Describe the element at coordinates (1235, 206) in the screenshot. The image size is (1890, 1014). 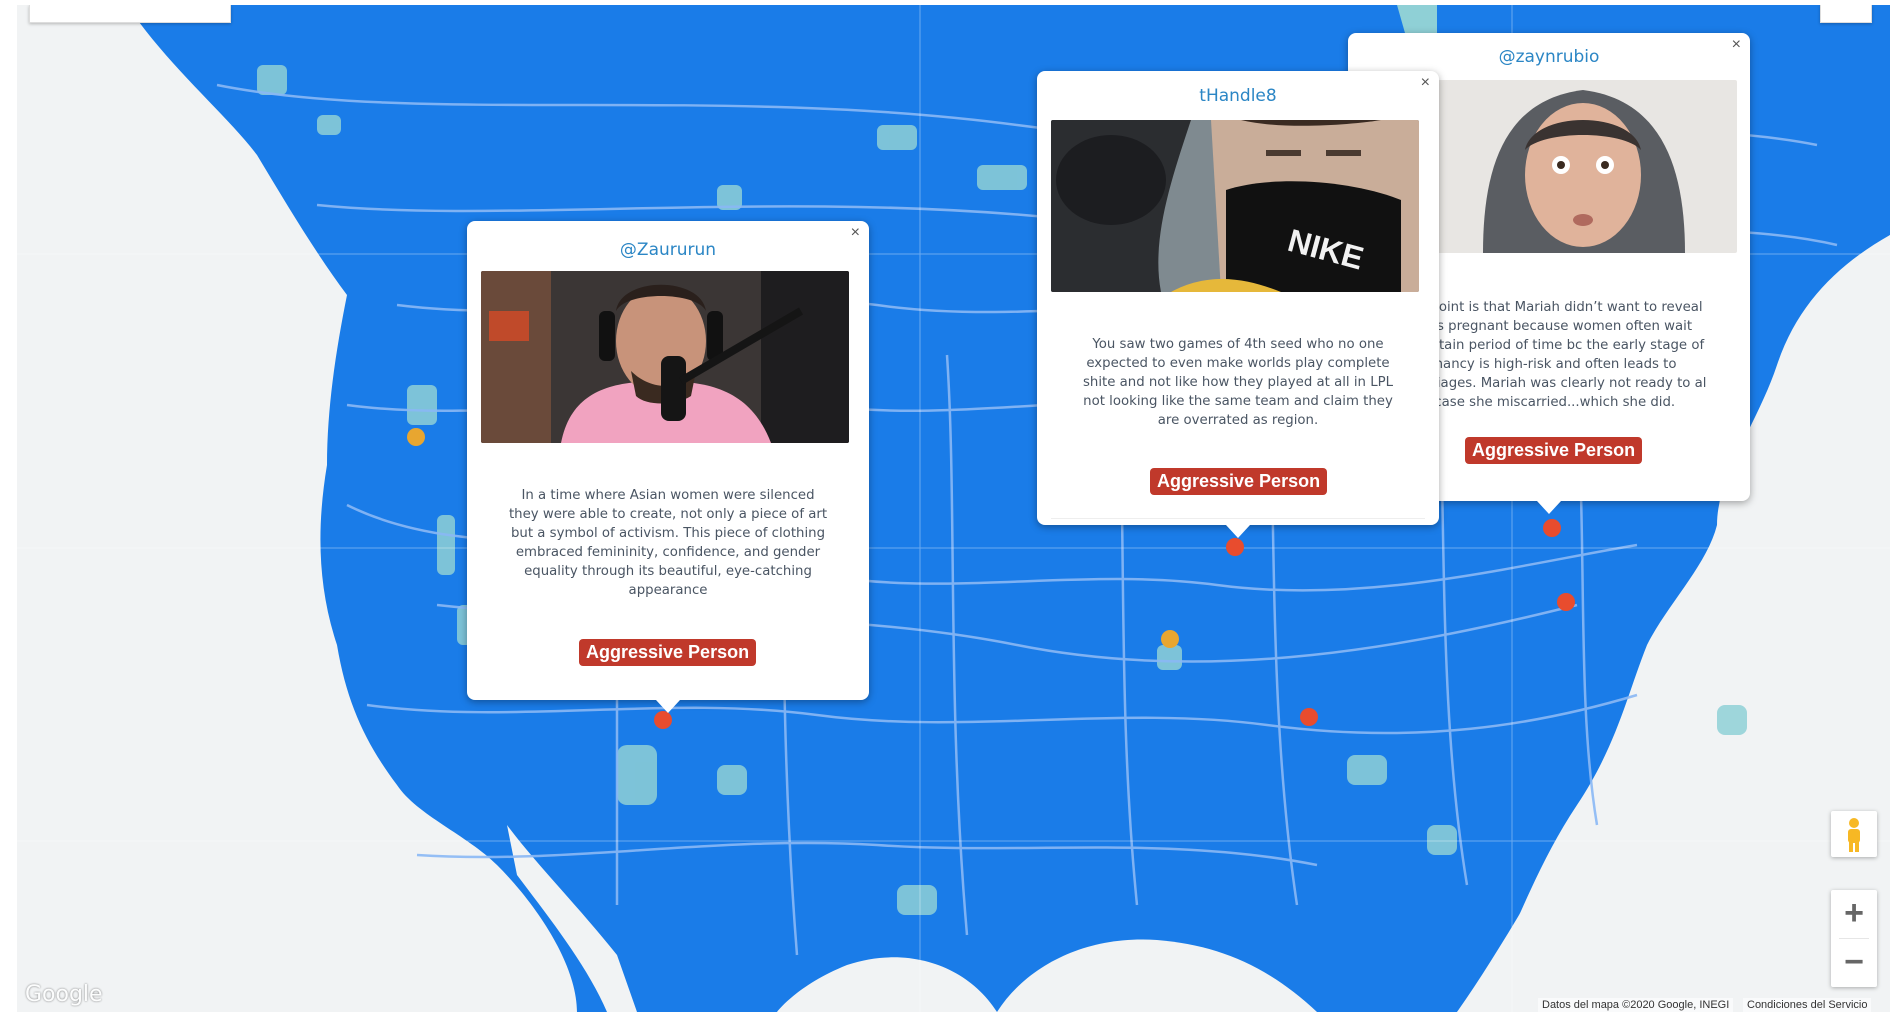
I see `man-in-mask-photo: NIKE` at that location.